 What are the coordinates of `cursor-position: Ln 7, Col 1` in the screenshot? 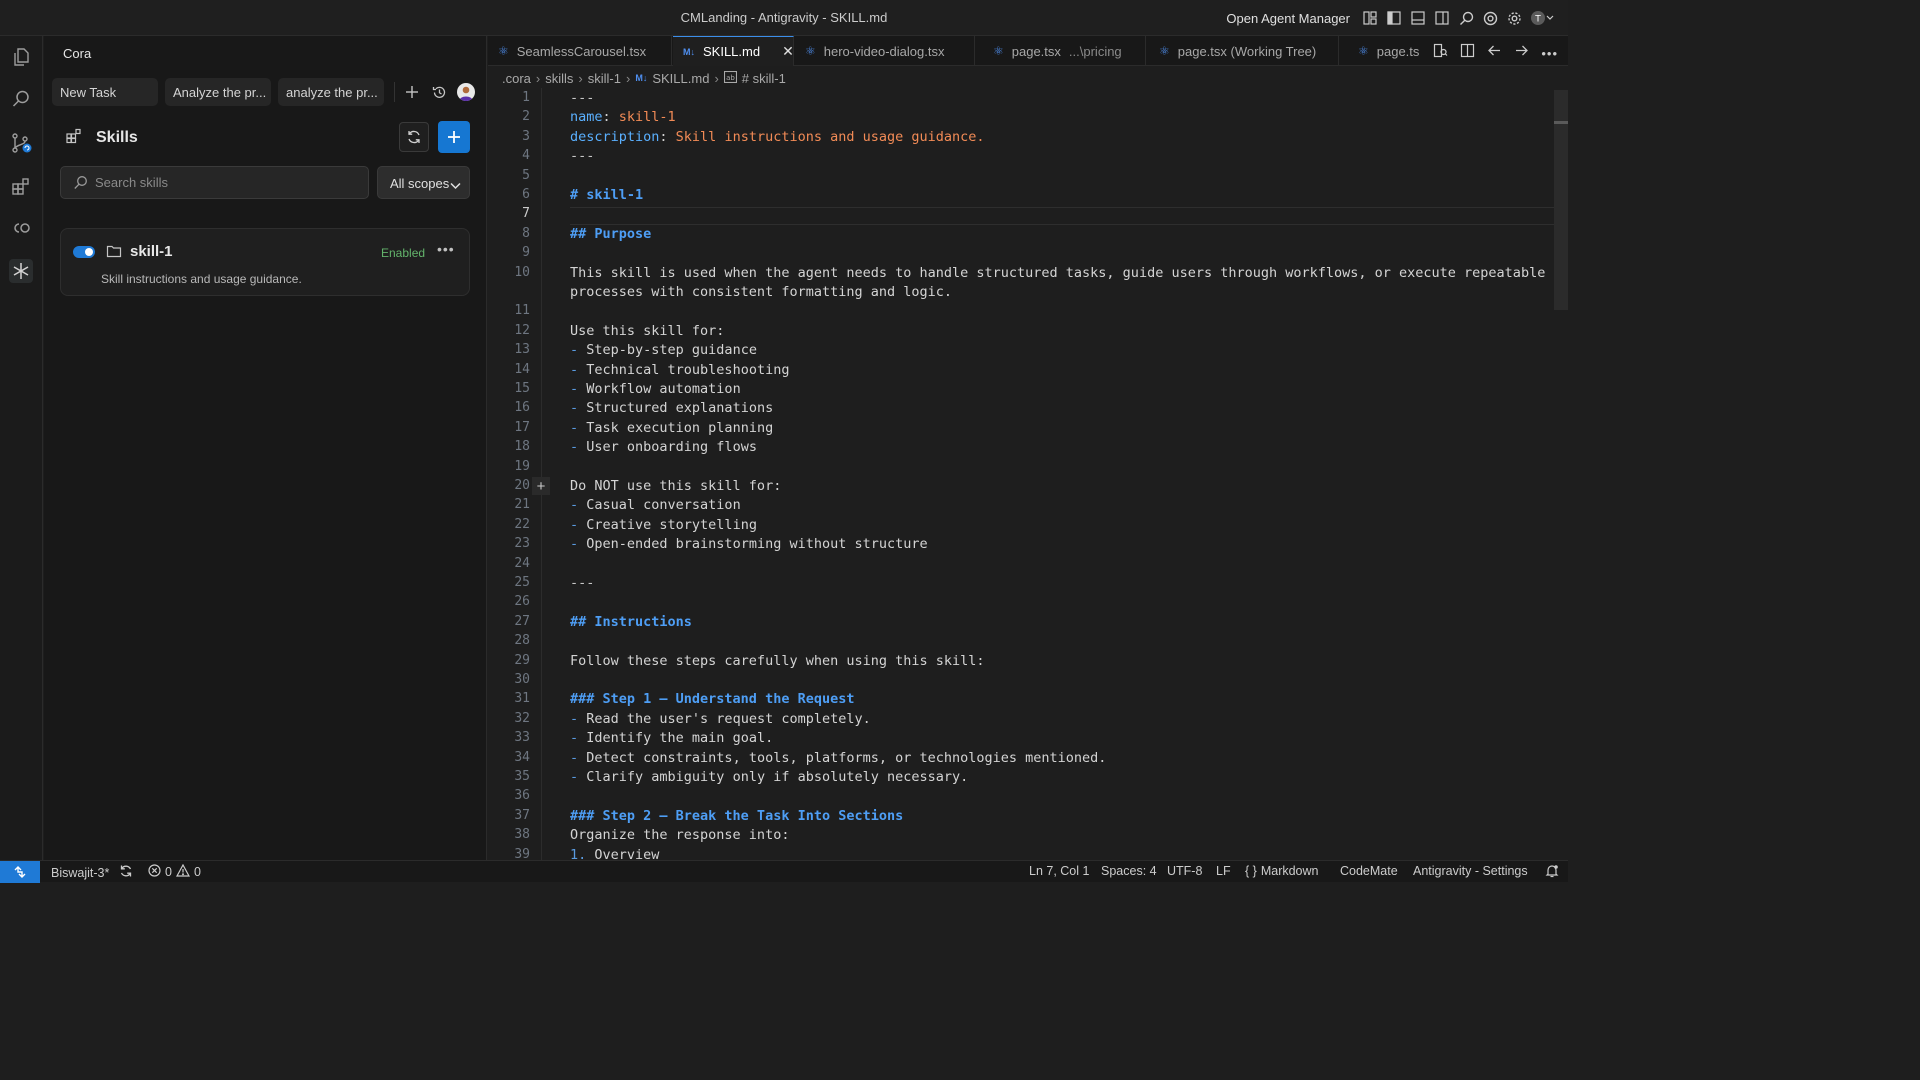 It's located at (1059, 871).